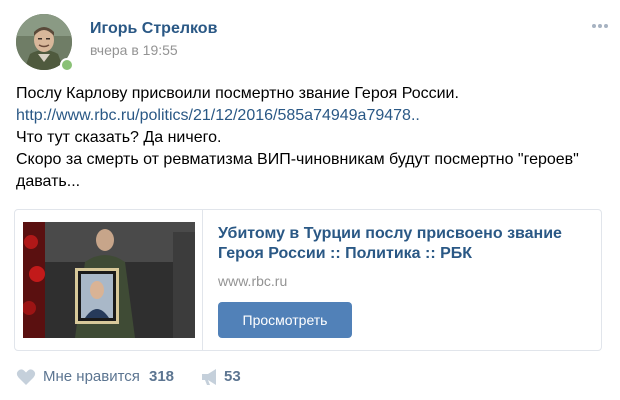 The width and height of the screenshot is (620, 400). I want to click on online-status-indicator, so click(67, 65).